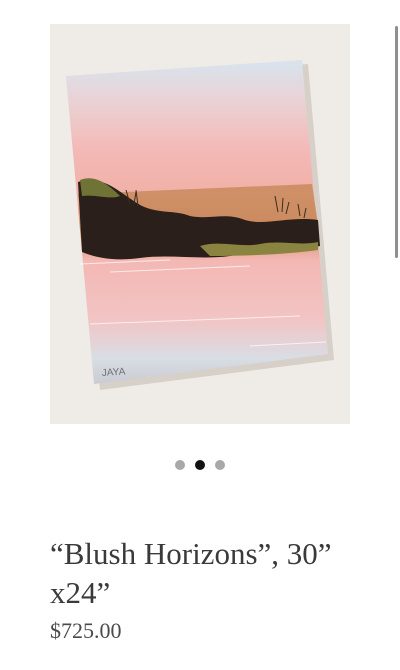 The image size is (400, 670). I want to click on scrollbar, so click(396, 142).